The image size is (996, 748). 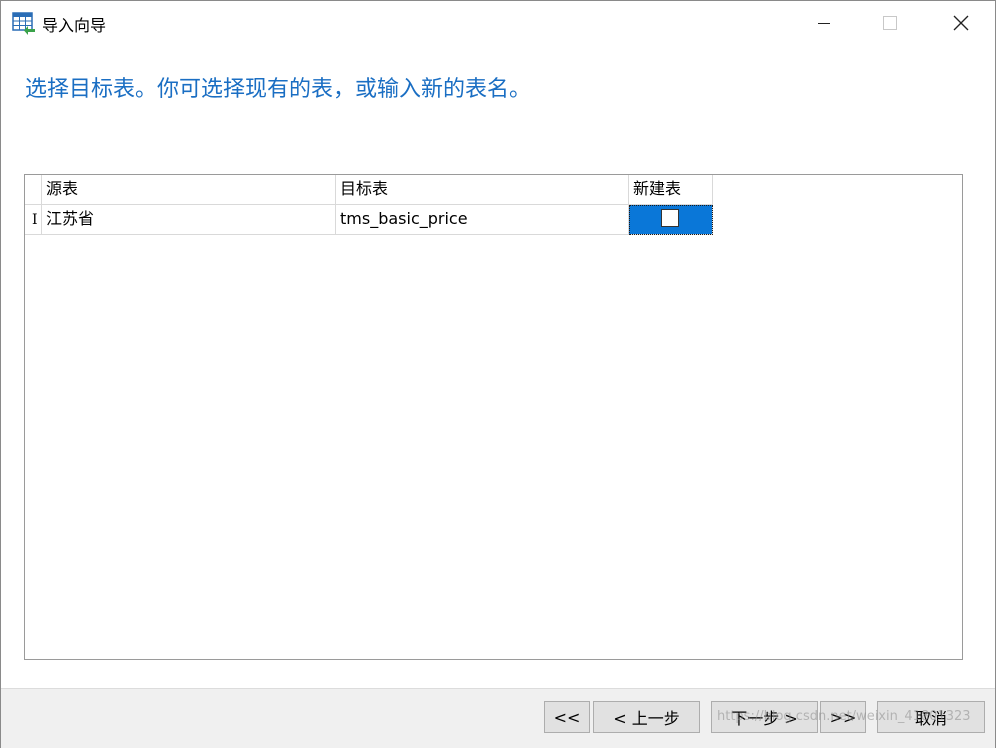 I want to click on title-bar: 导入向导, so click(x=498, y=23).